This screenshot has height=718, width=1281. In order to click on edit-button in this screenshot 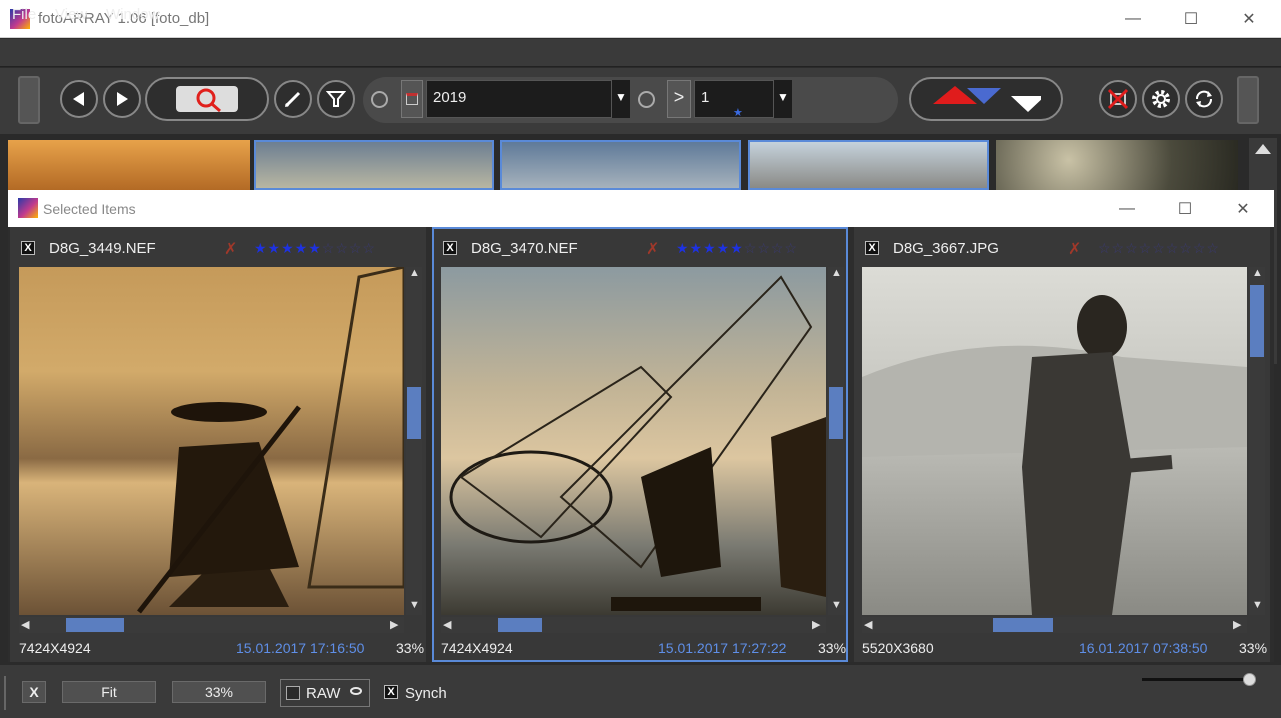, I will do `click(293, 99)`.